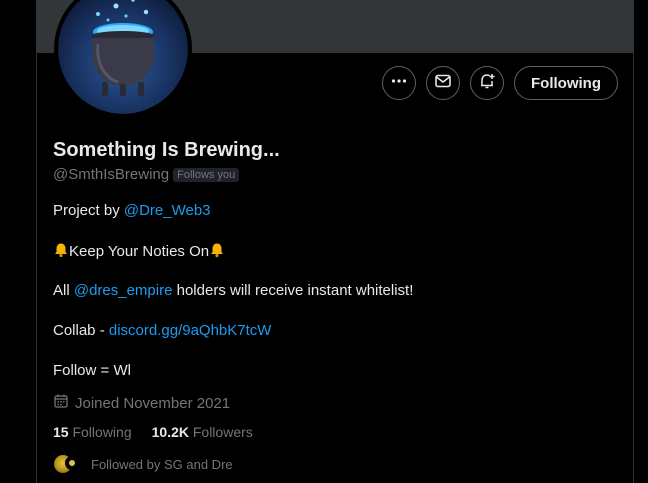 Image resolution: width=648 pixels, height=483 pixels. I want to click on bio-text: Keep Your Noties On, so click(139, 251).